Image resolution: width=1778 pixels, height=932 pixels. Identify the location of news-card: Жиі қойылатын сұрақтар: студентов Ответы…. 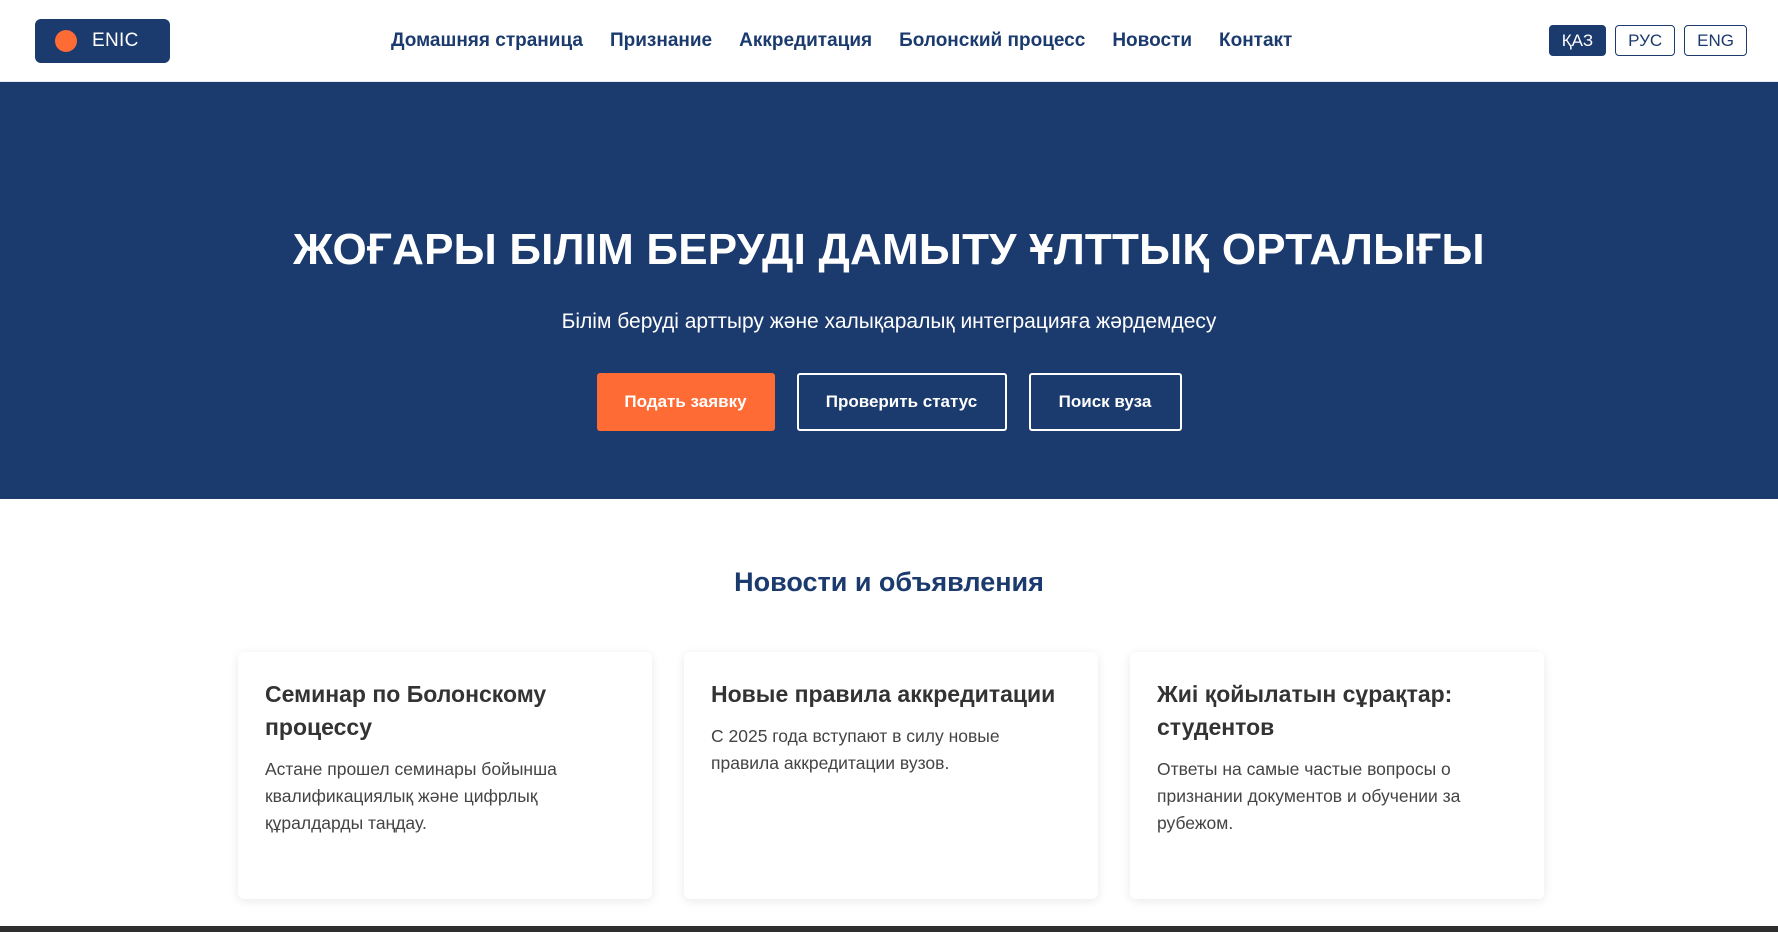
(1337, 775).